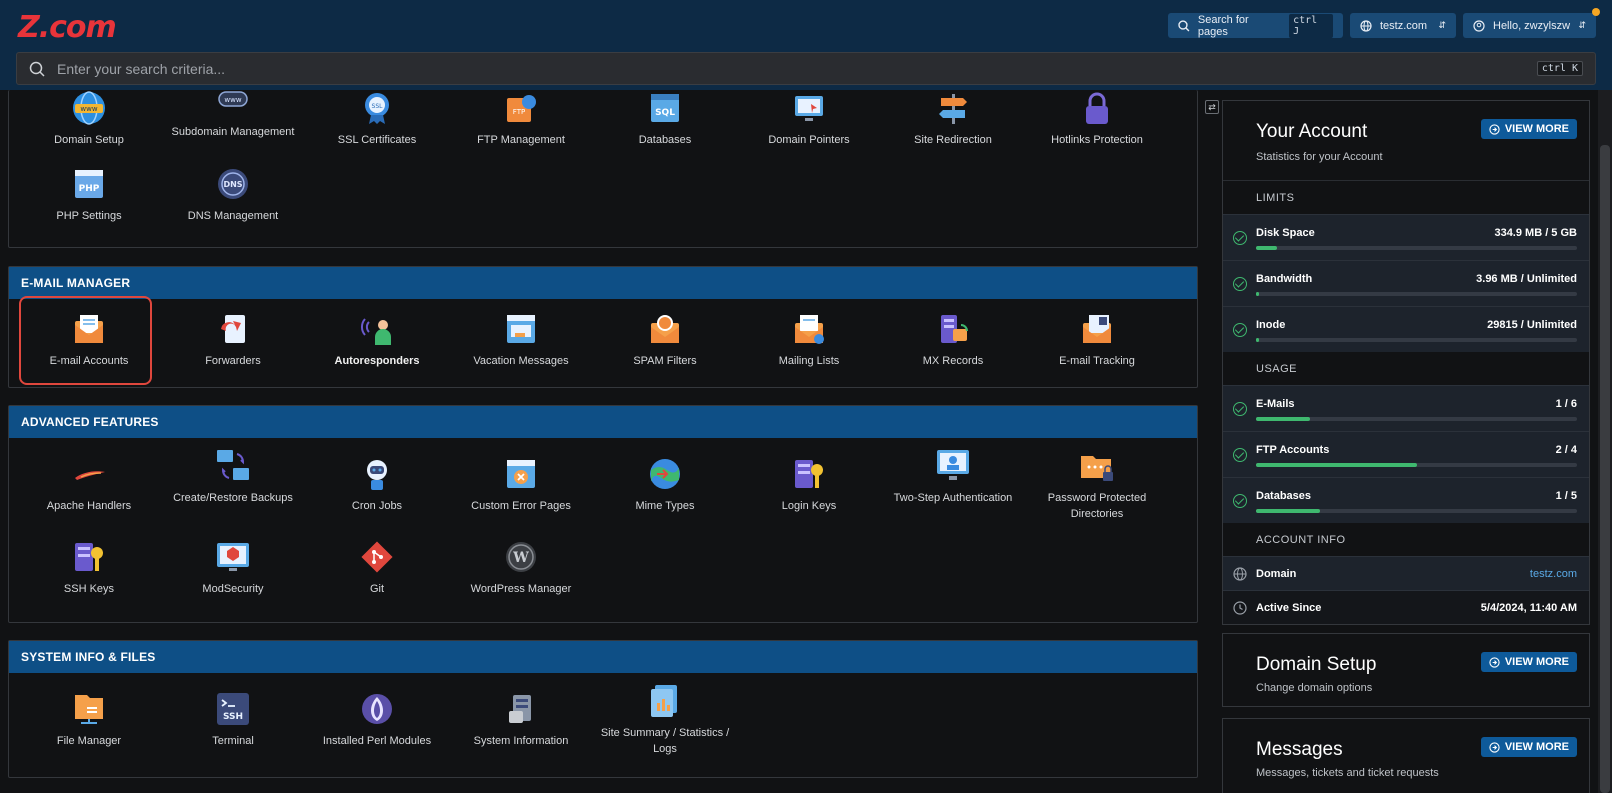 This screenshot has height=793, width=1612. Describe the element at coordinates (665, 361) in the screenshot. I see `tile-label: SPAM Filters` at that location.